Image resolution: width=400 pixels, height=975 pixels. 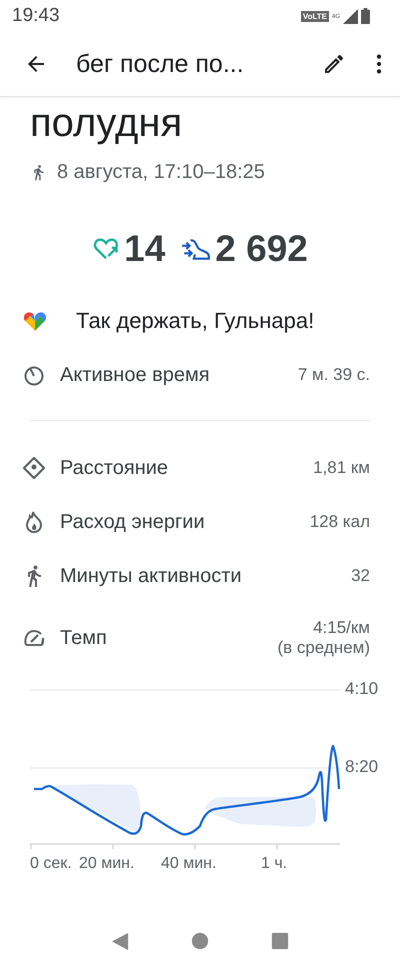 What do you see at coordinates (195, 321) in the screenshot?
I see `encouragement-message: Так держать, Гульнара!` at bounding box center [195, 321].